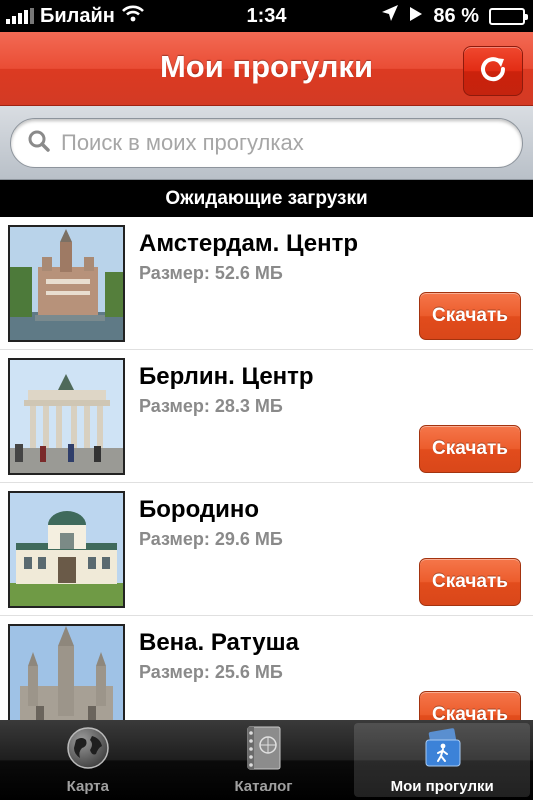 The image size is (533, 800). Describe the element at coordinates (226, 376) in the screenshot. I see `walk-title: Берлин. Центр` at that location.